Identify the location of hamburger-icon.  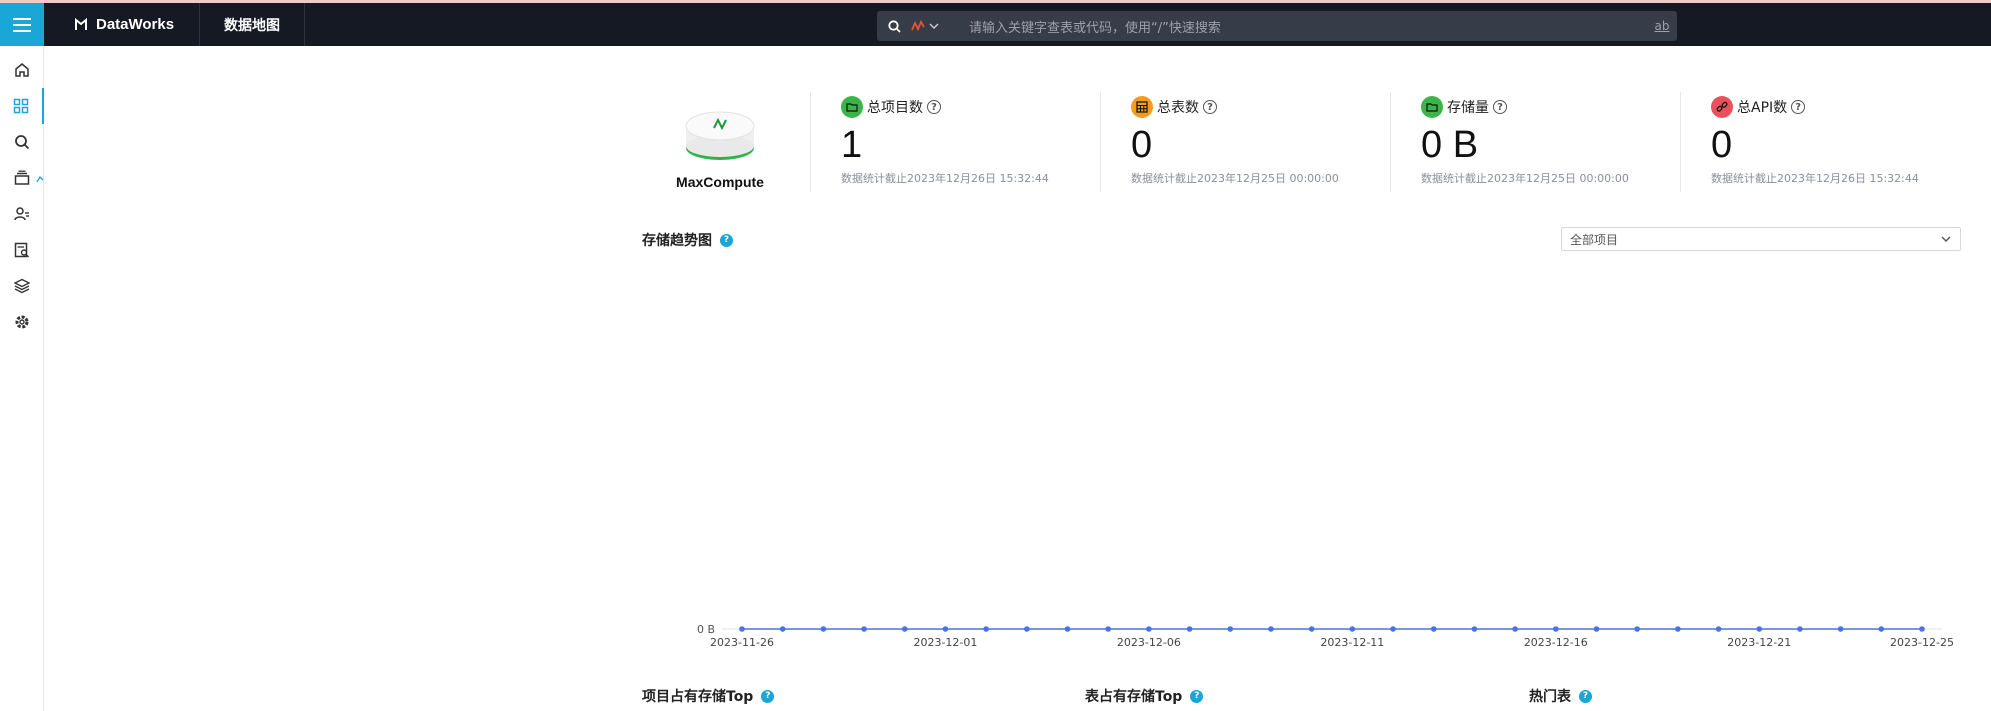
(22, 24).